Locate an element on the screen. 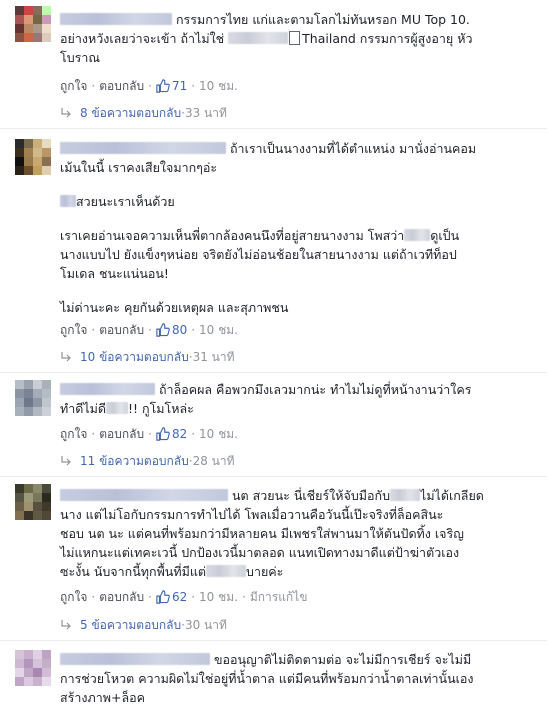 This screenshot has width=547, height=707. comment-line: Thailand กรรมการผู้สูงอายุ หัว is located at coordinates (387, 38).